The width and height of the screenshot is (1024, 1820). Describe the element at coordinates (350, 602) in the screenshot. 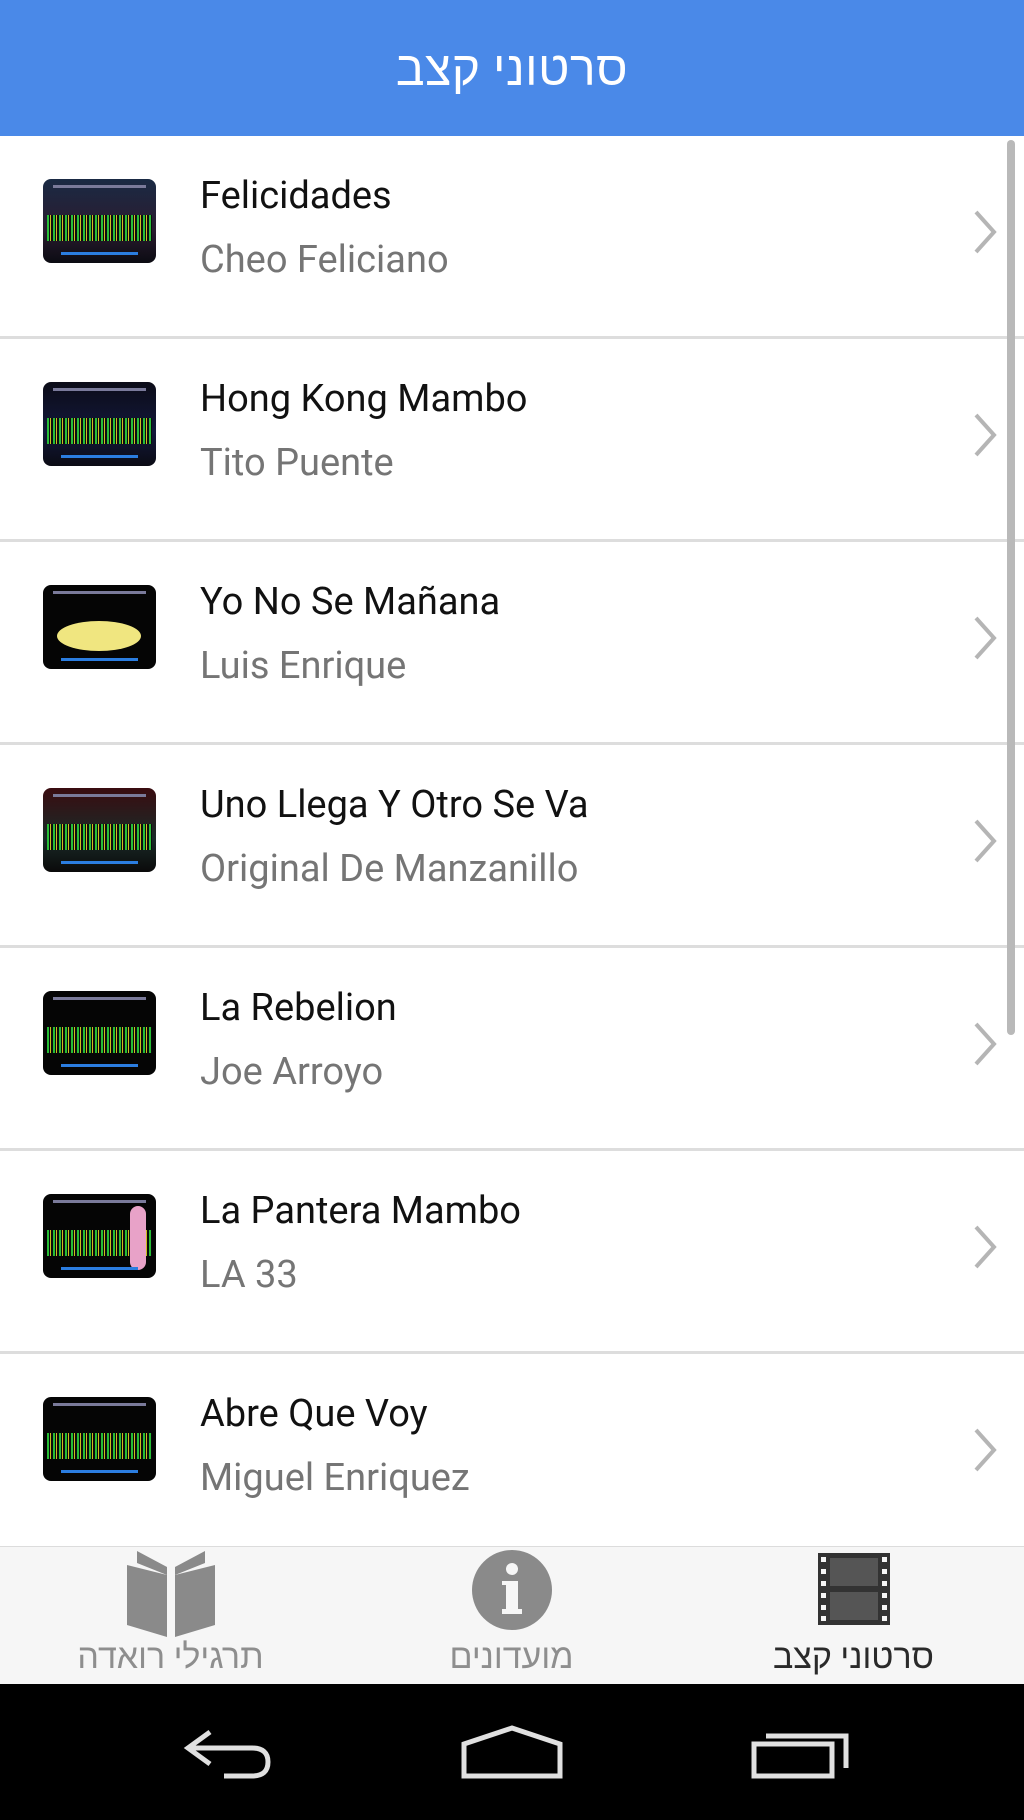

I see `song-title: Yo No Se Mañana` at that location.